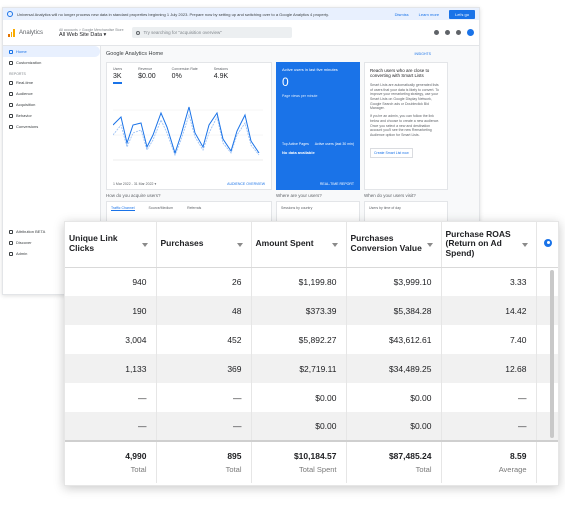  What do you see at coordinates (204, 461) in the screenshot?
I see `total-purchases: 895 Total` at bounding box center [204, 461].